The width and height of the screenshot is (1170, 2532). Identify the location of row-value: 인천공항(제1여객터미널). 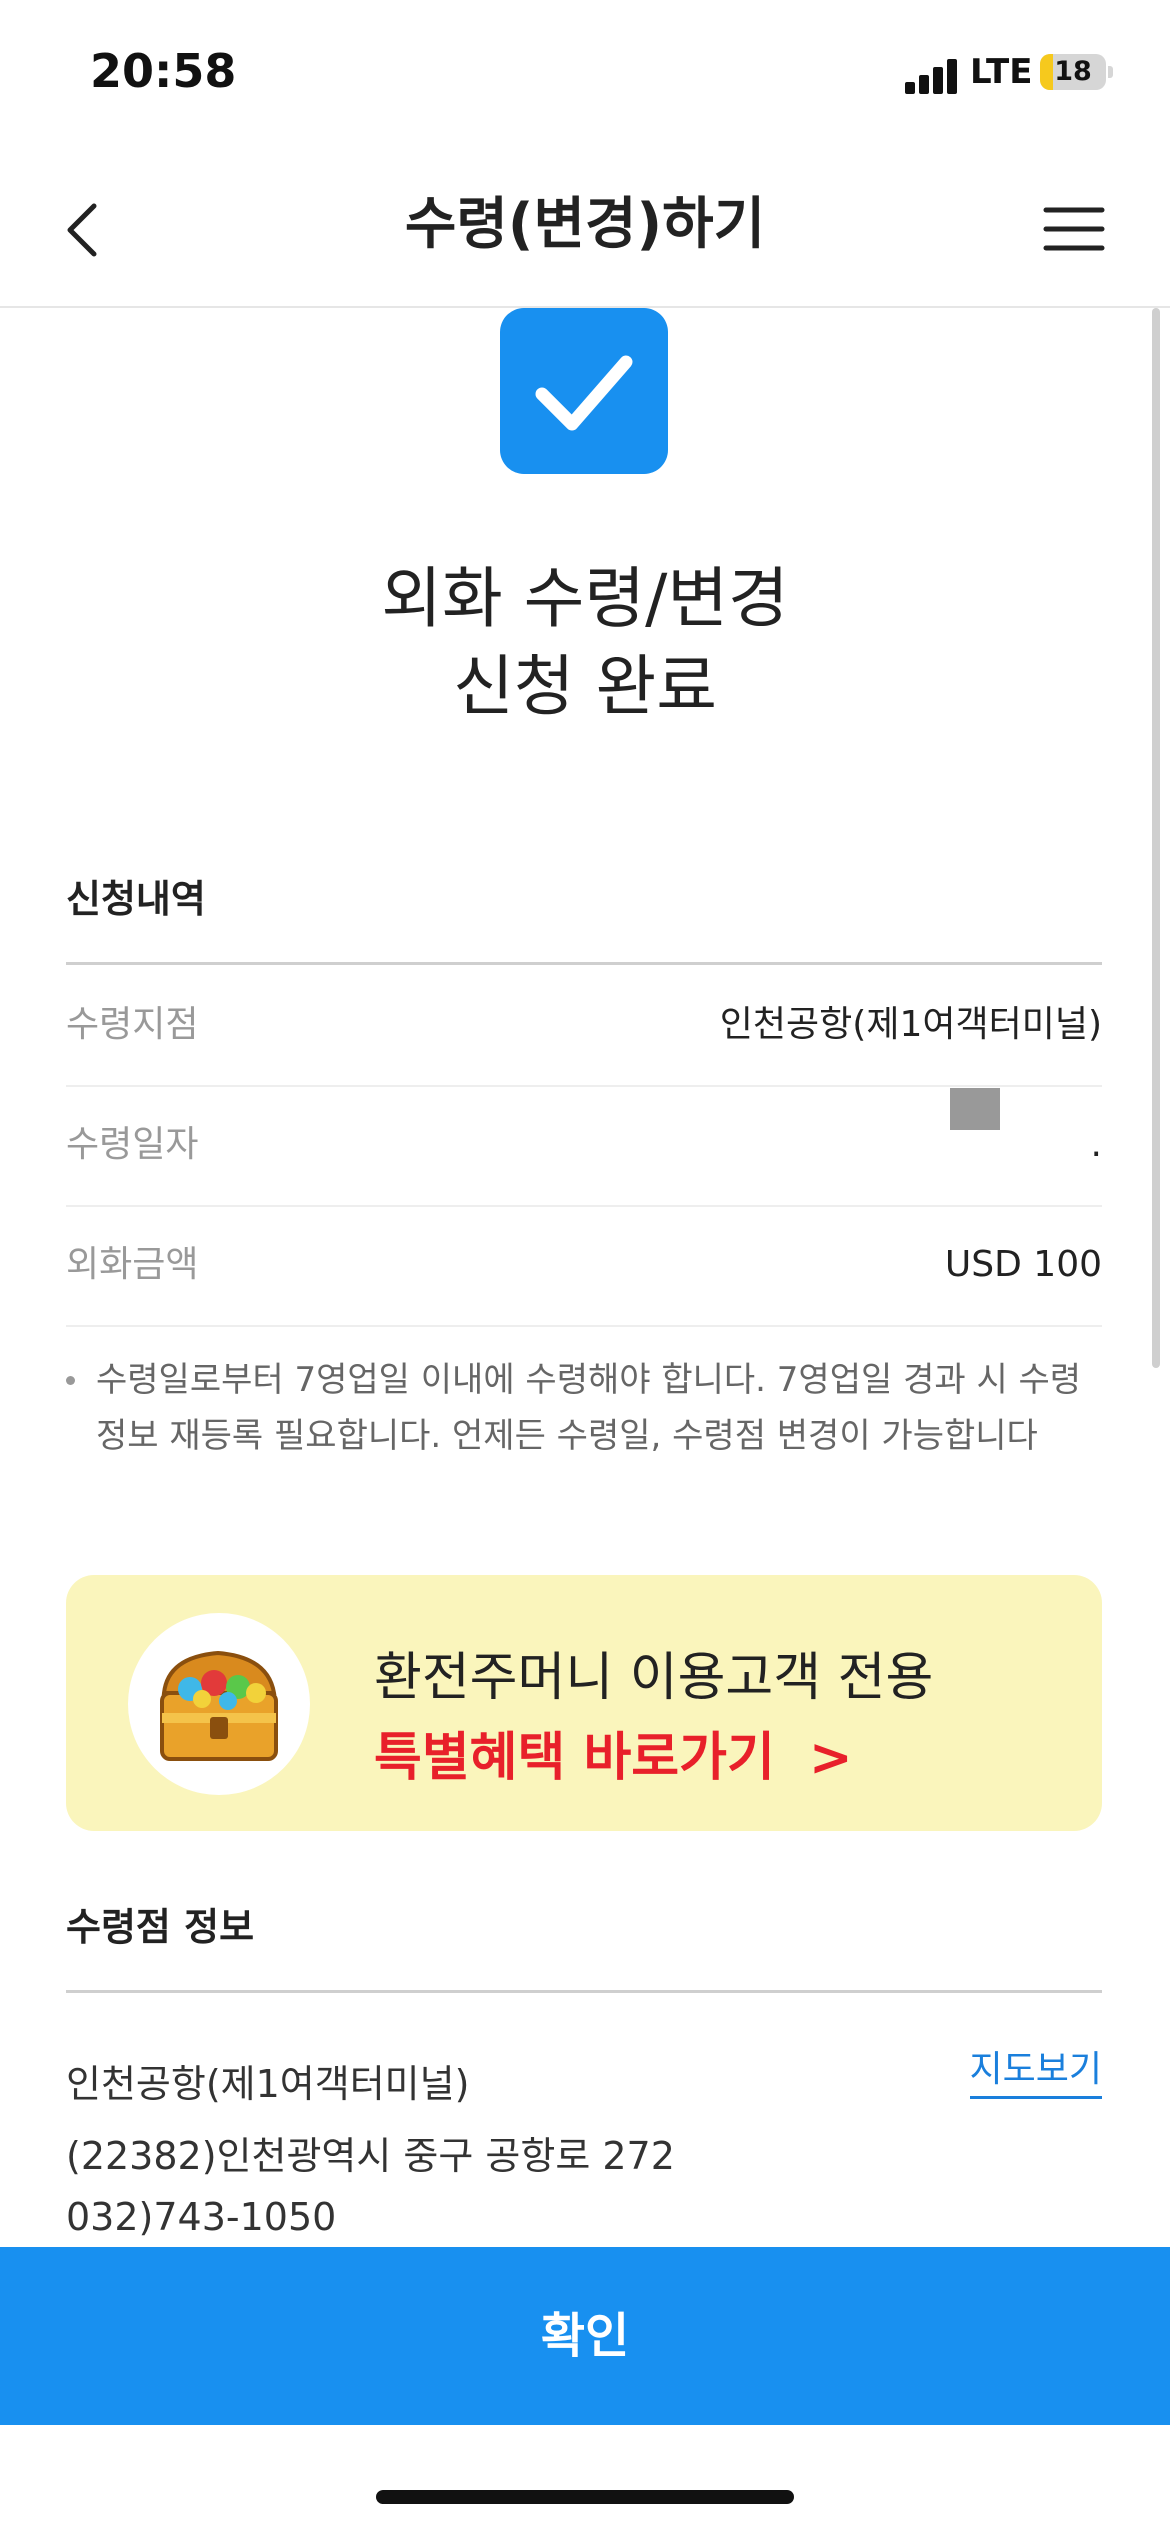
(910, 1024).